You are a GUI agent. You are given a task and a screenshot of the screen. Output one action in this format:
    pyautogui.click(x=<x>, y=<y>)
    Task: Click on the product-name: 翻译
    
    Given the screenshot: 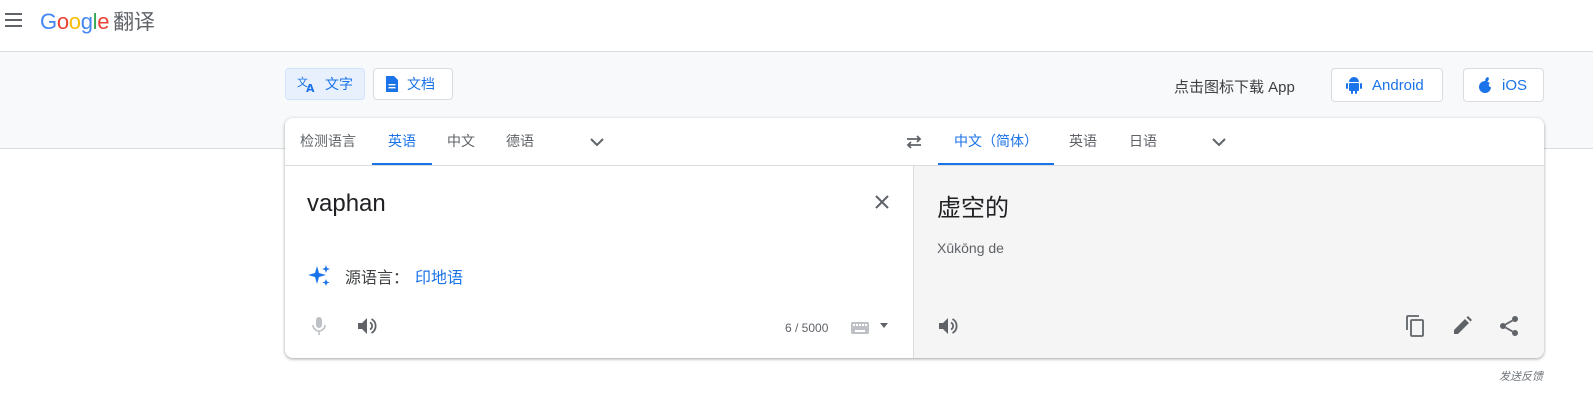 What is the action you would take?
    pyautogui.click(x=134, y=22)
    